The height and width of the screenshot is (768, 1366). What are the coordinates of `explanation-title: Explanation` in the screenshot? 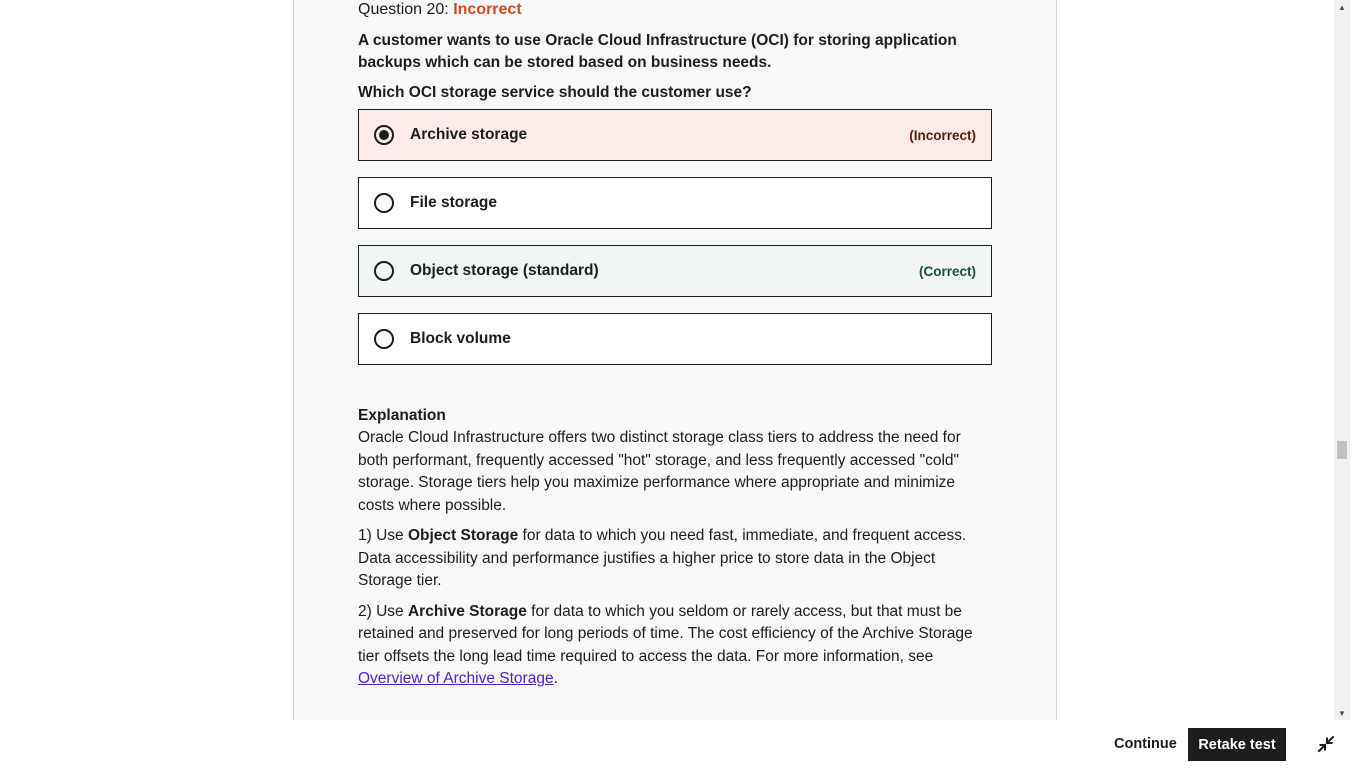 It's located at (402, 415).